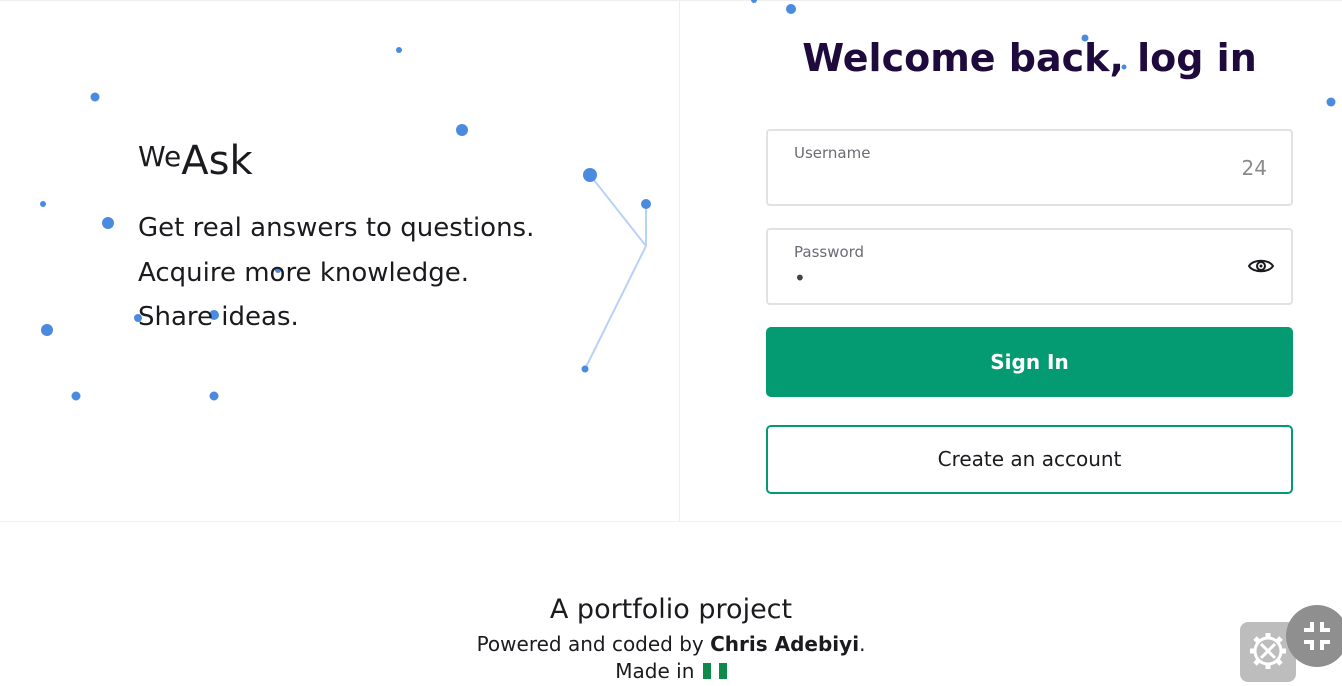  What do you see at coordinates (304, 272) in the screenshot?
I see `tagline-item: Acquire more knowledge.` at bounding box center [304, 272].